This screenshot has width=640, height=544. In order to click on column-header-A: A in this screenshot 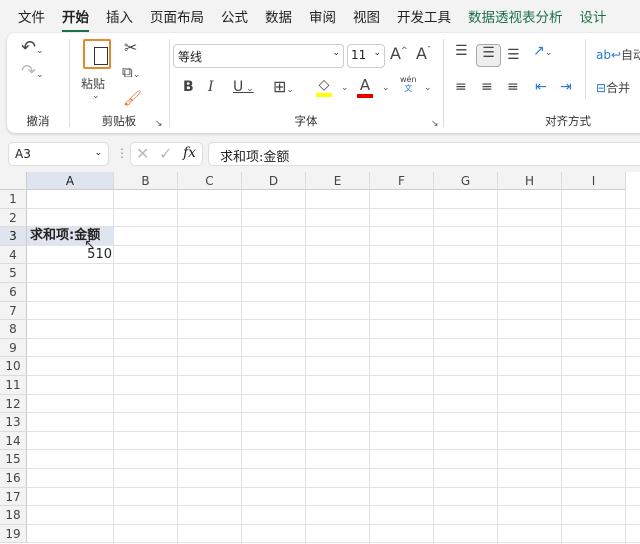, I will do `click(70, 181)`.